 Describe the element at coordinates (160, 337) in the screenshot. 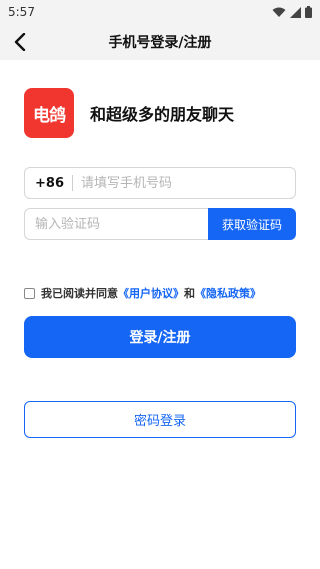

I see `login-register-button: 登录/注册` at that location.